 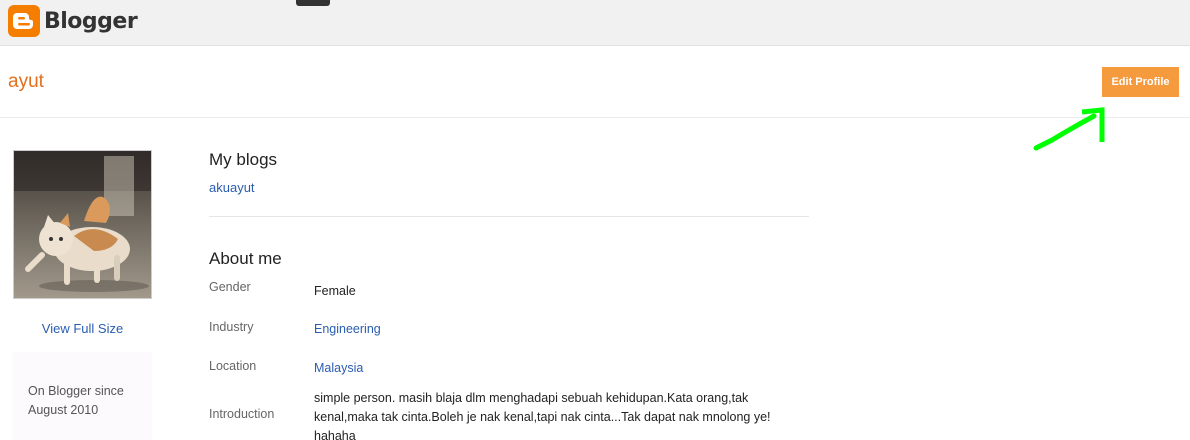 What do you see at coordinates (1140, 82) in the screenshot?
I see `edit-profile-button: Edit Profile` at bounding box center [1140, 82].